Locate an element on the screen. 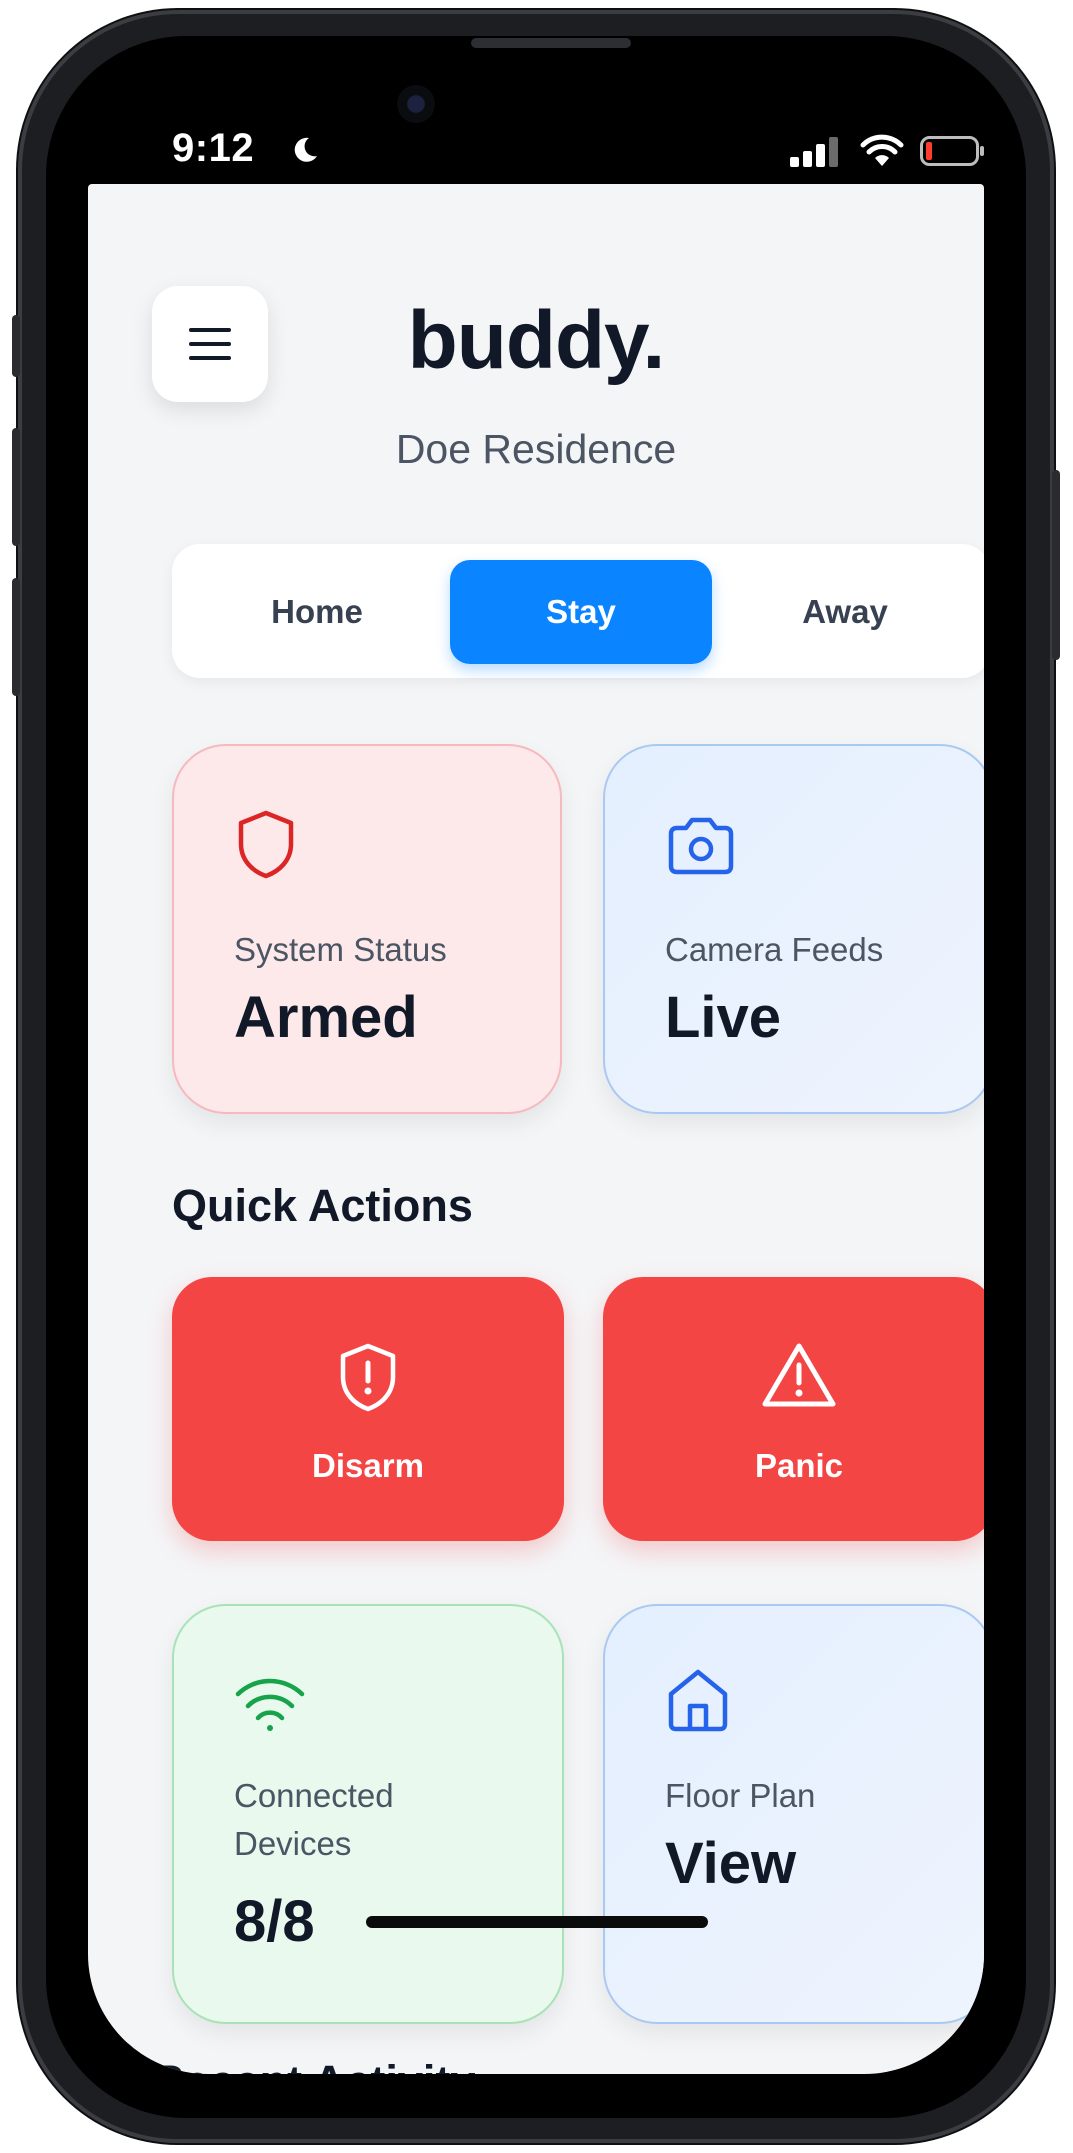 This screenshot has height=2153, width=1073. recent-activity-title: Recent Activity is located at coordinates (313, 2065).